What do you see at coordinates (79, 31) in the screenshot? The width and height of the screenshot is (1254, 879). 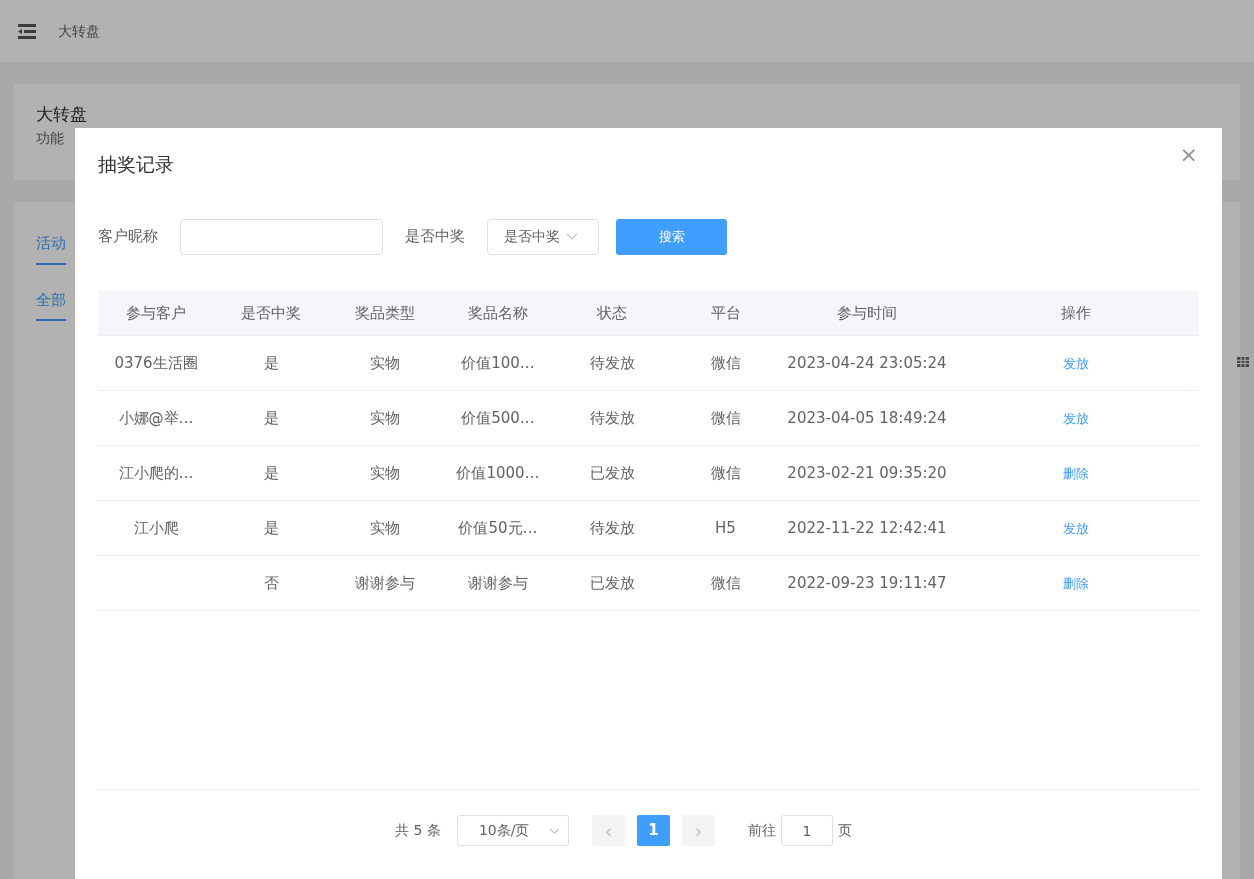 I see `page-title: 大转盘` at bounding box center [79, 31].